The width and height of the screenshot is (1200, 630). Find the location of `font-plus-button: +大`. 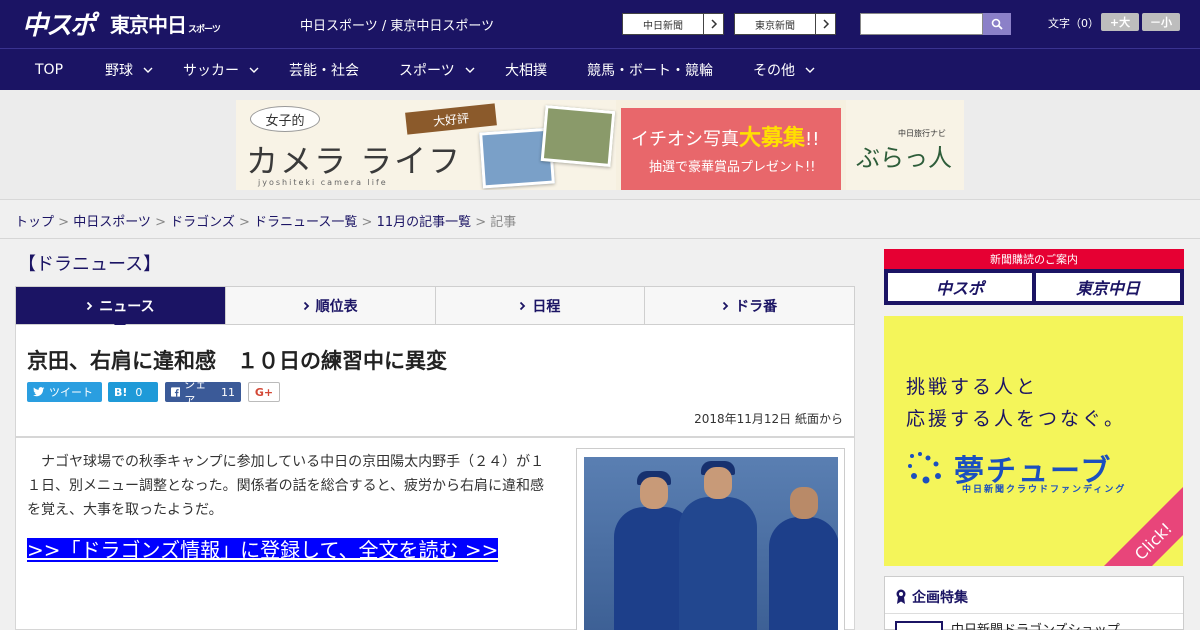

font-plus-button: +大 is located at coordinates (1120, 22).